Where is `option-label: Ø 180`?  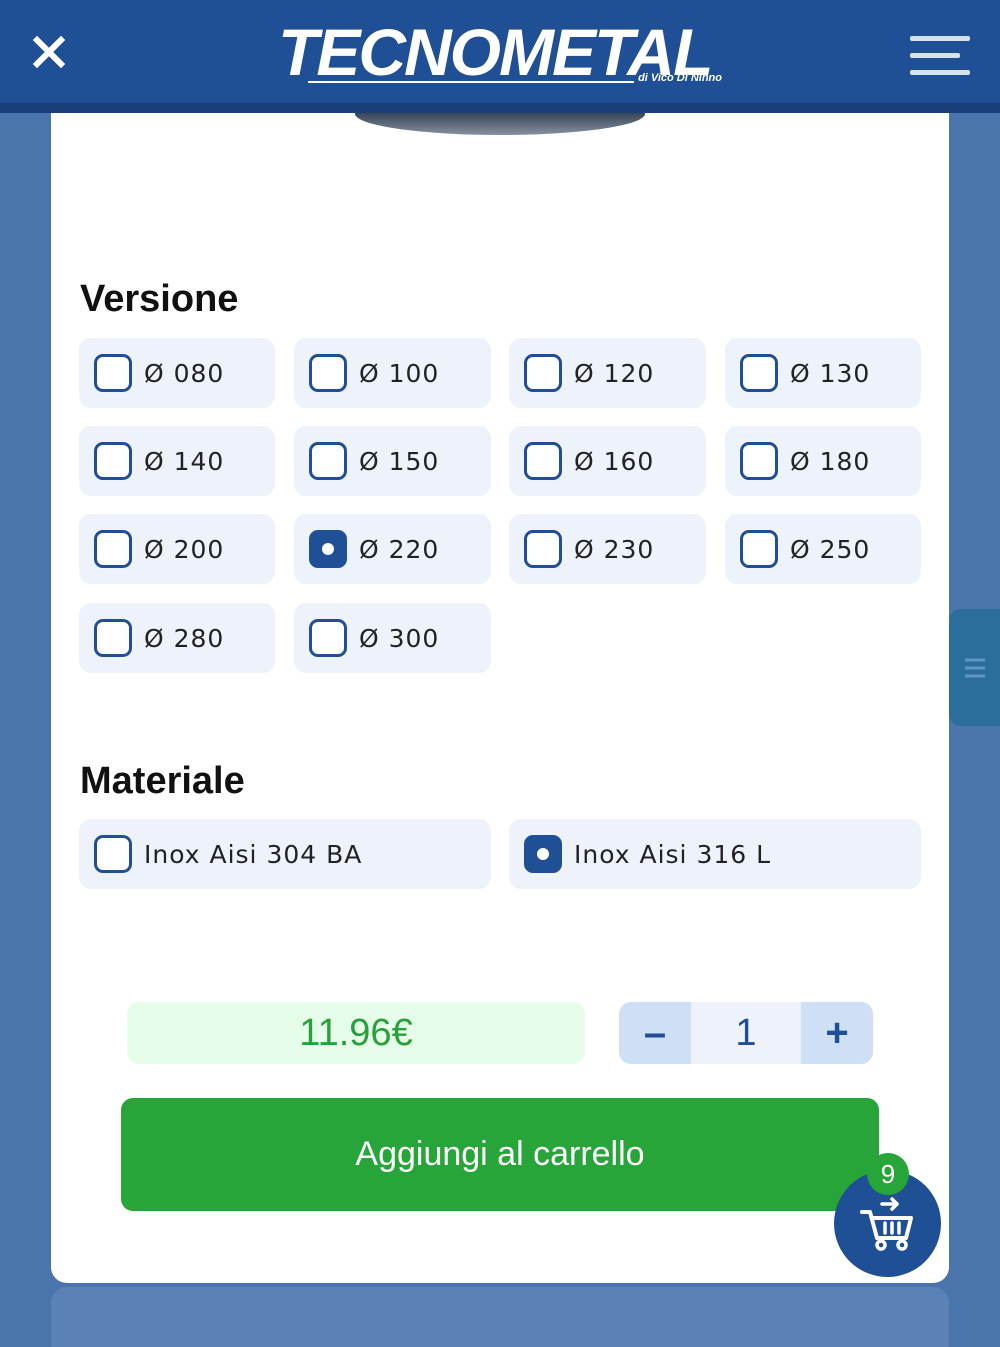
option-label: Ø 180 is located at coordinates (830, 461).